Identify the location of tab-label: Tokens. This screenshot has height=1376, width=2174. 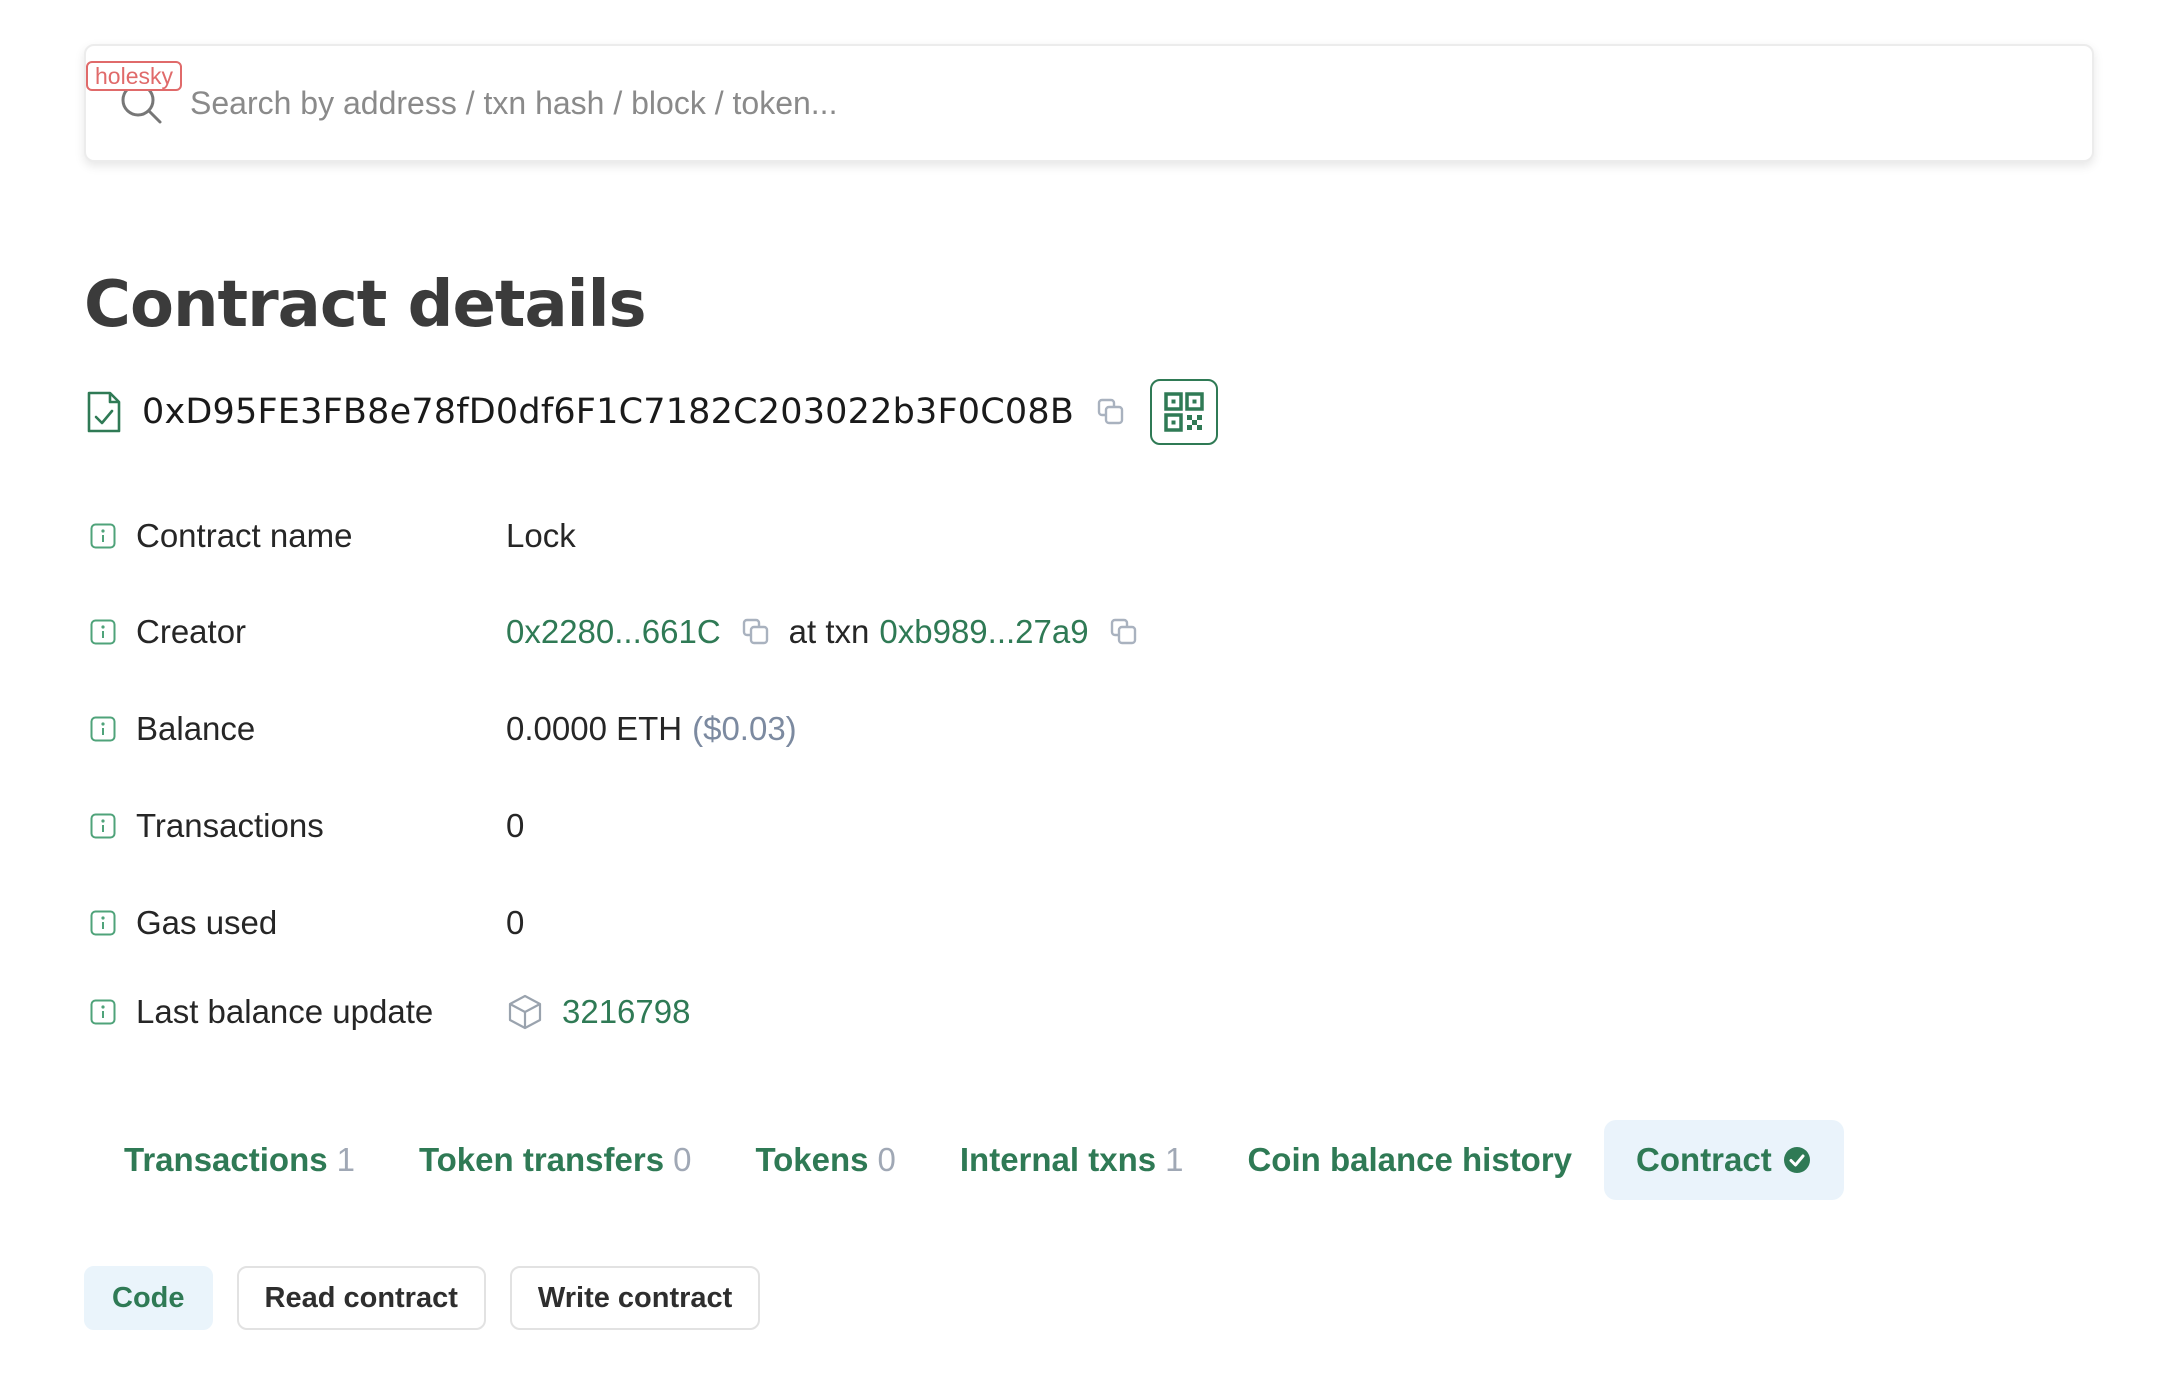
(812, 1159).